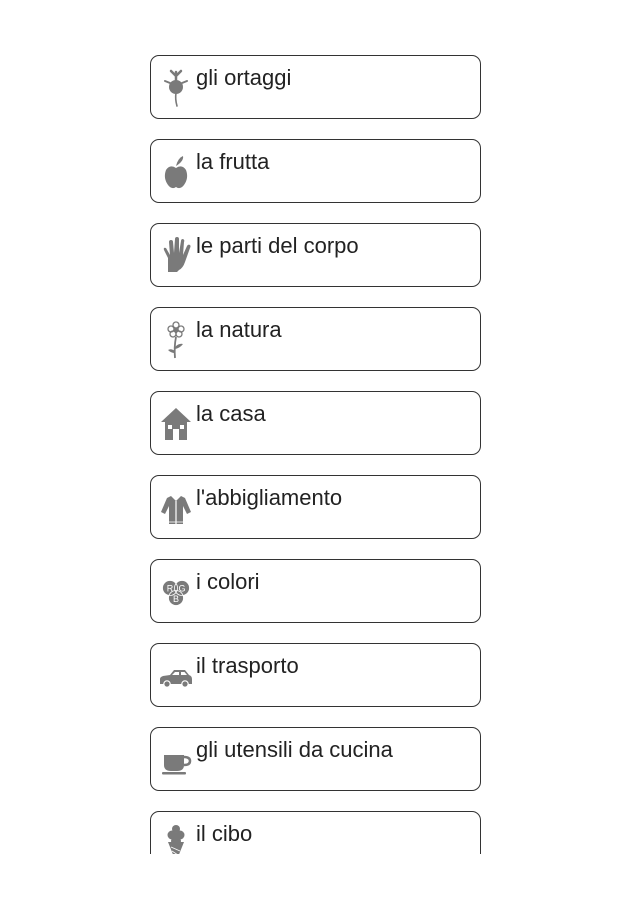 This screenshot has height=900, width=633. I want to click on category-label: il cibo, so click(224, 833).